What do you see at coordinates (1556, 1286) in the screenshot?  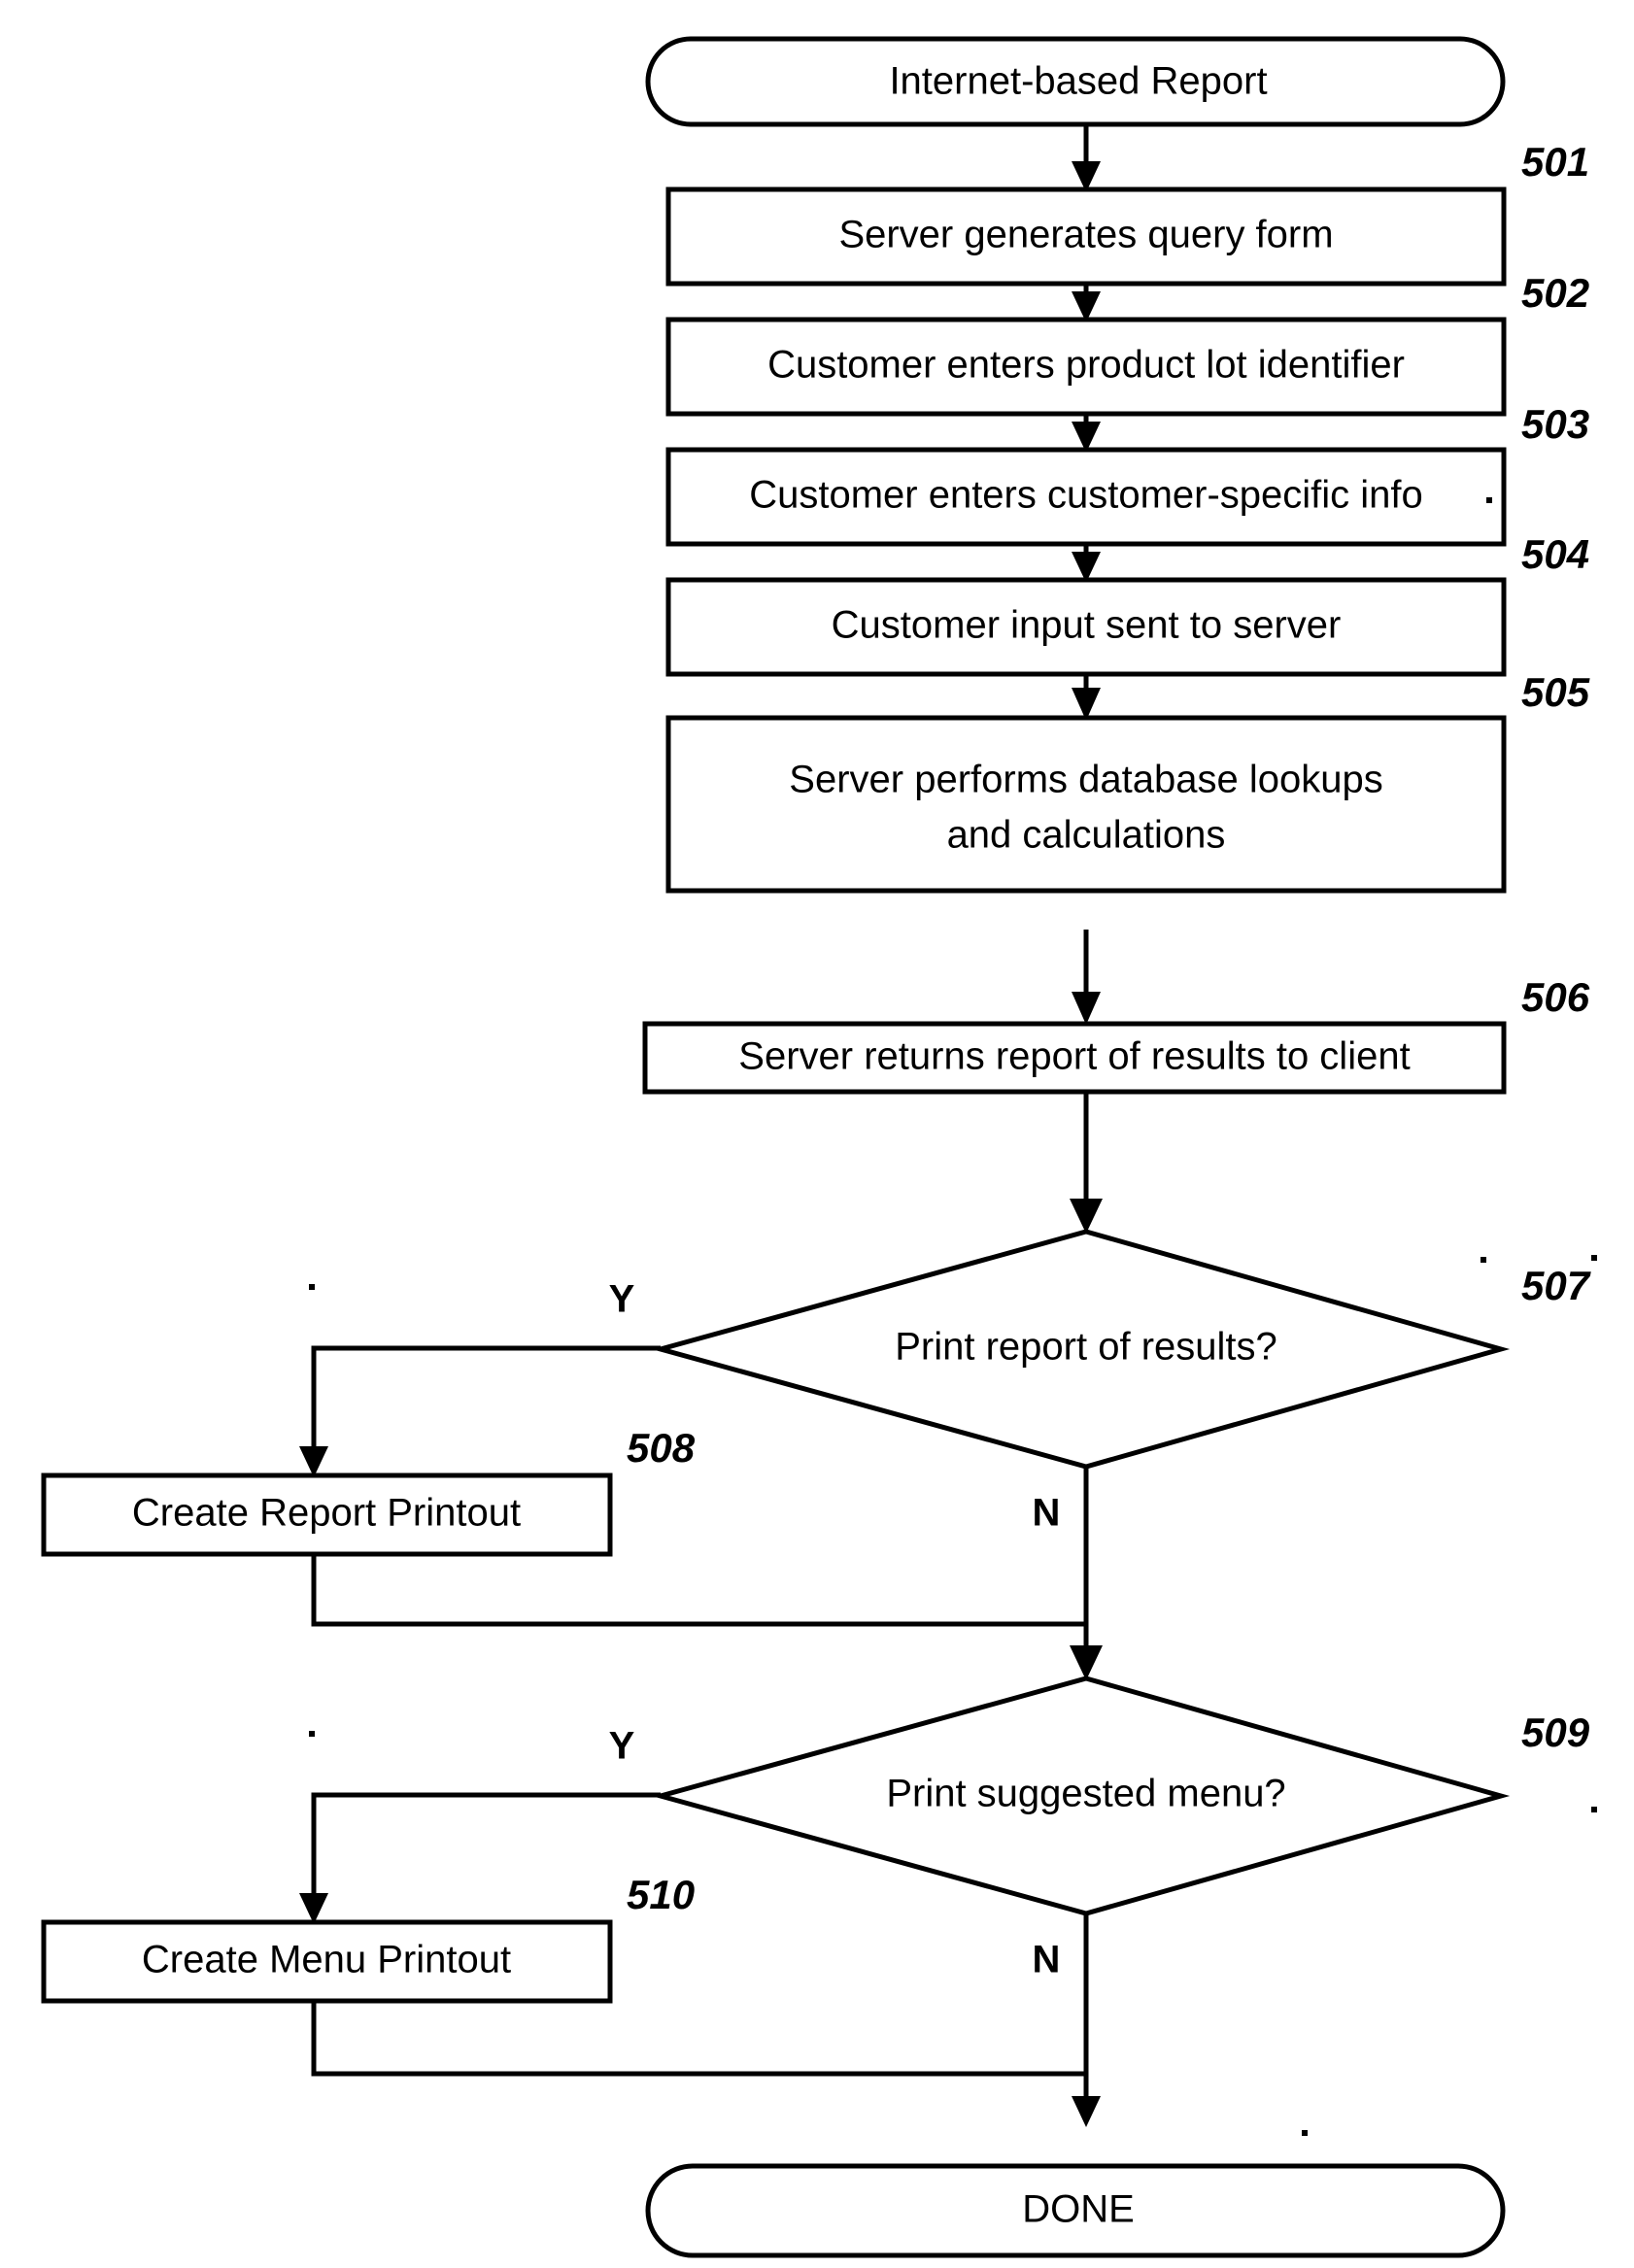 I see `ref-number-507: 507` at bounding box center [1556, 1286].